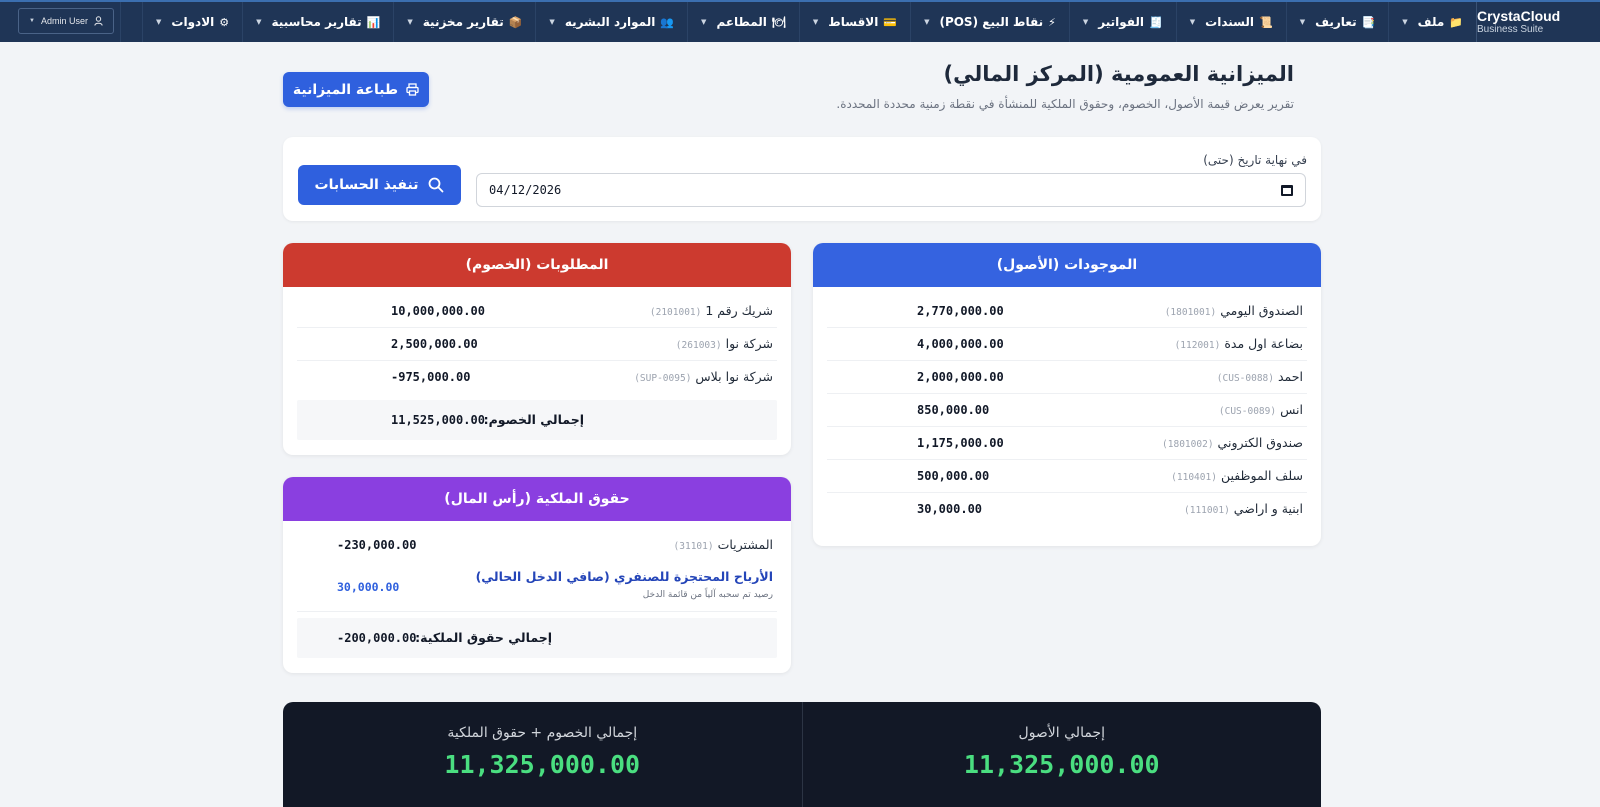  I want to click on end-date-input: 04/12/2026, so click(891, 190).